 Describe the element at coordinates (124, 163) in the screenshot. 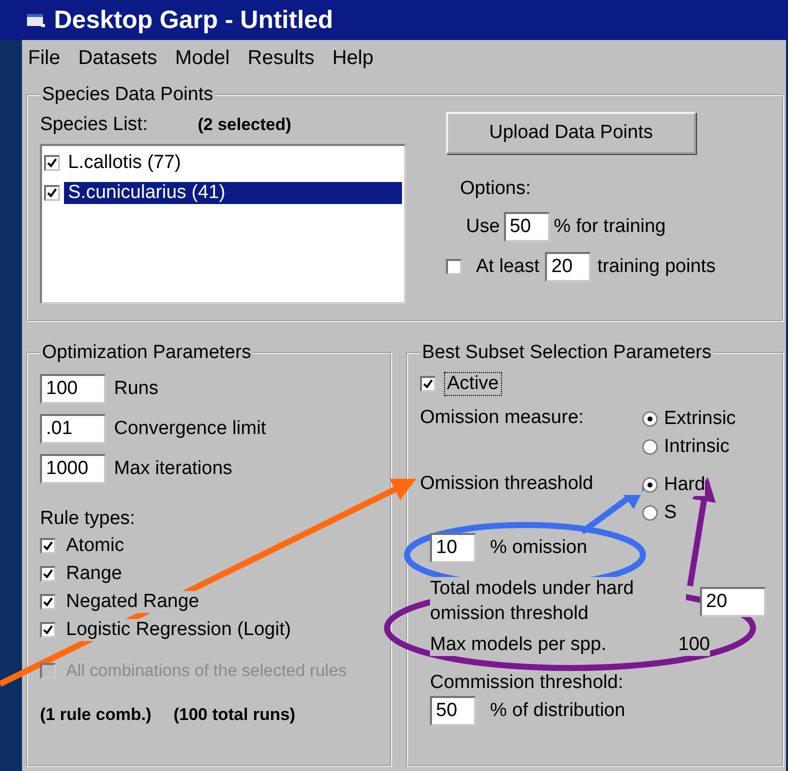

I see `list-item: L.callotis (77)` at that location.